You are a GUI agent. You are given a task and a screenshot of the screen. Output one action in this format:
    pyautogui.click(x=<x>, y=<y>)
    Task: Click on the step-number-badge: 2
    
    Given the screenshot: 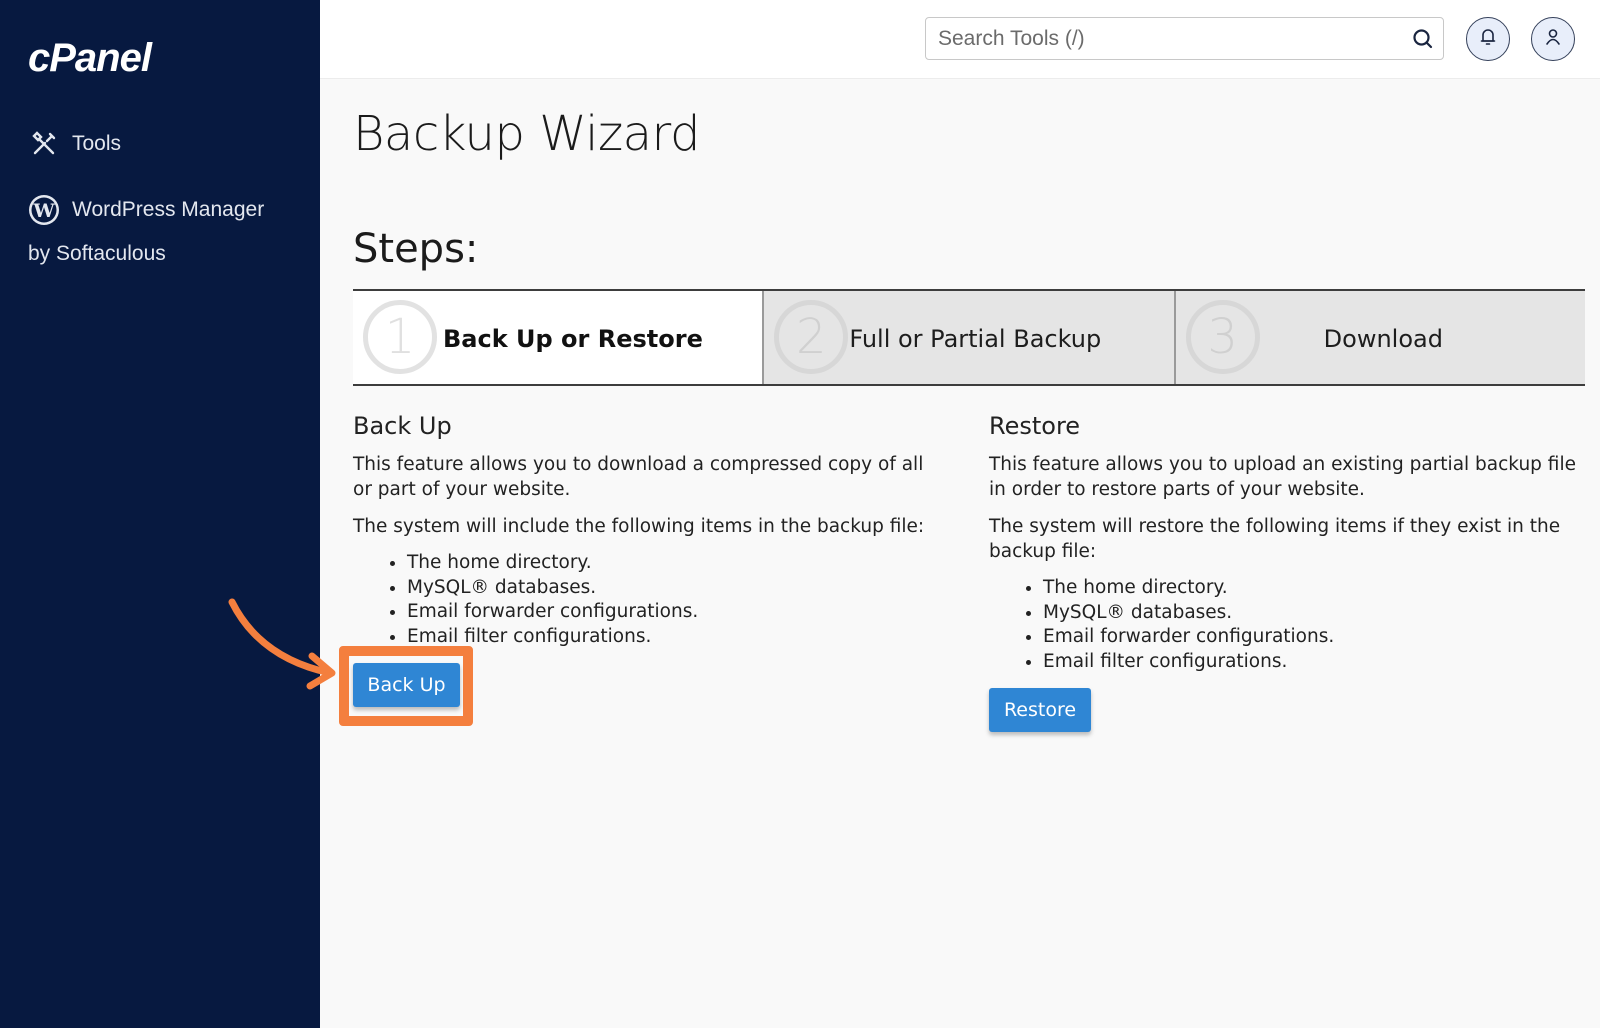 What is the action you would take?
    pyautogui.click(x=811, y=337)
    